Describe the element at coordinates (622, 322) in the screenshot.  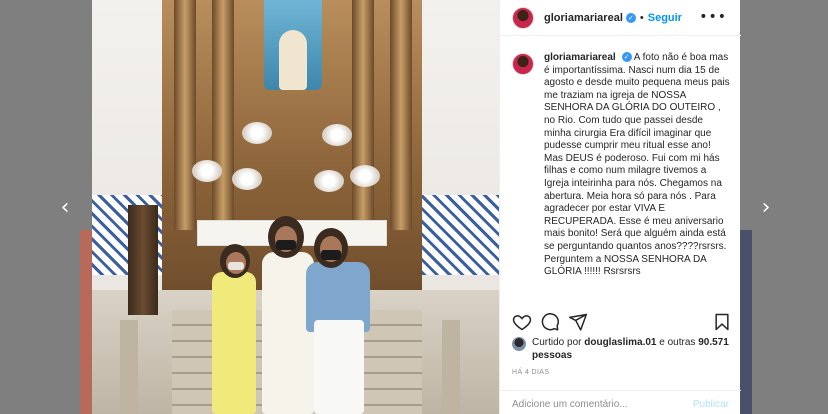
I see `action-bar` at that location.